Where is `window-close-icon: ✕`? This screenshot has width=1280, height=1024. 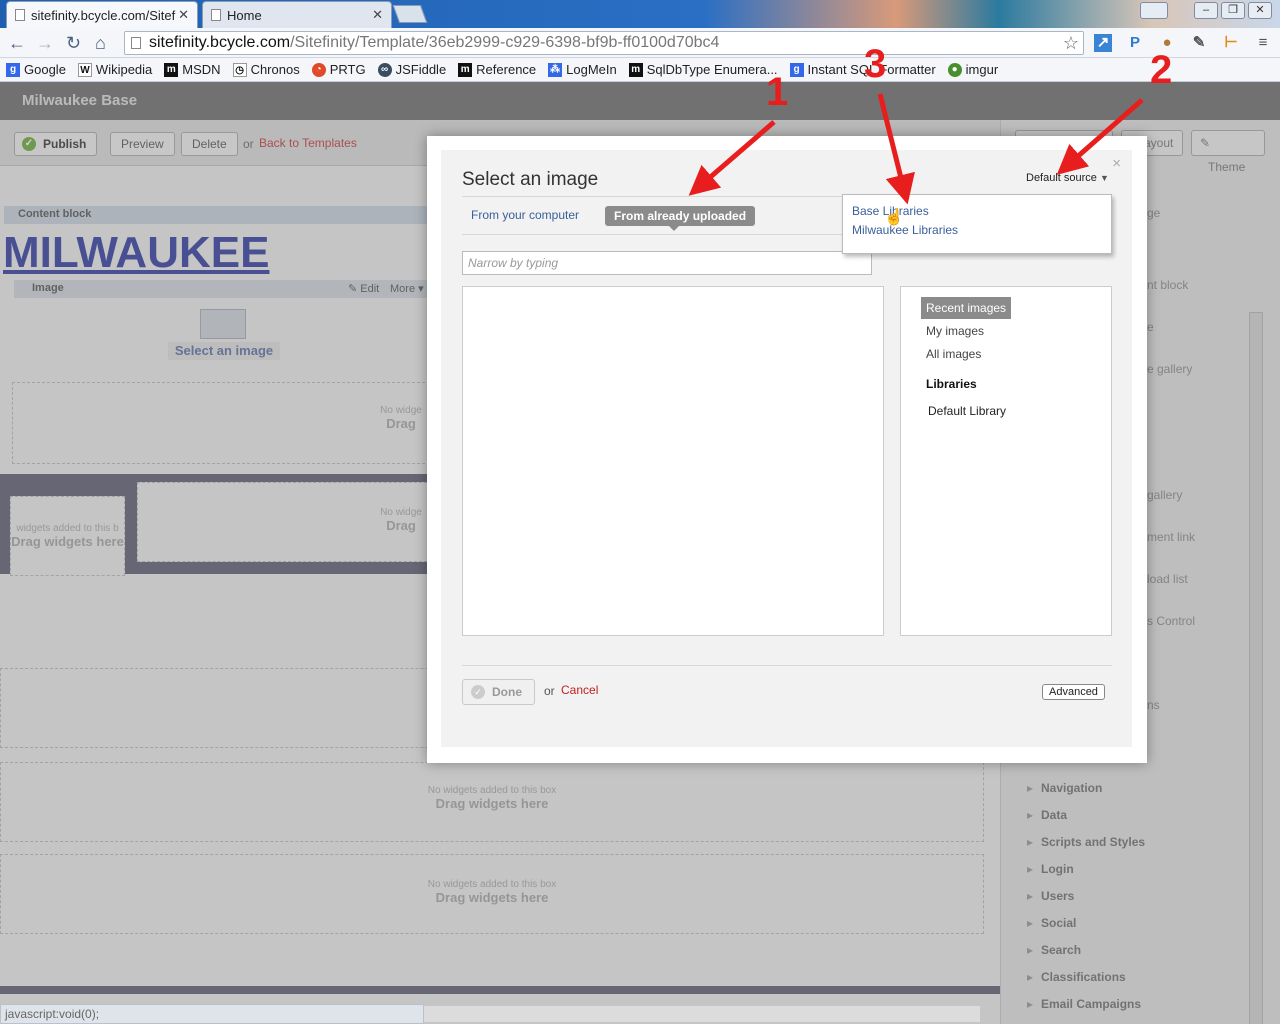
window-close-icon: ✕ is located at coordinates (1260, 10).